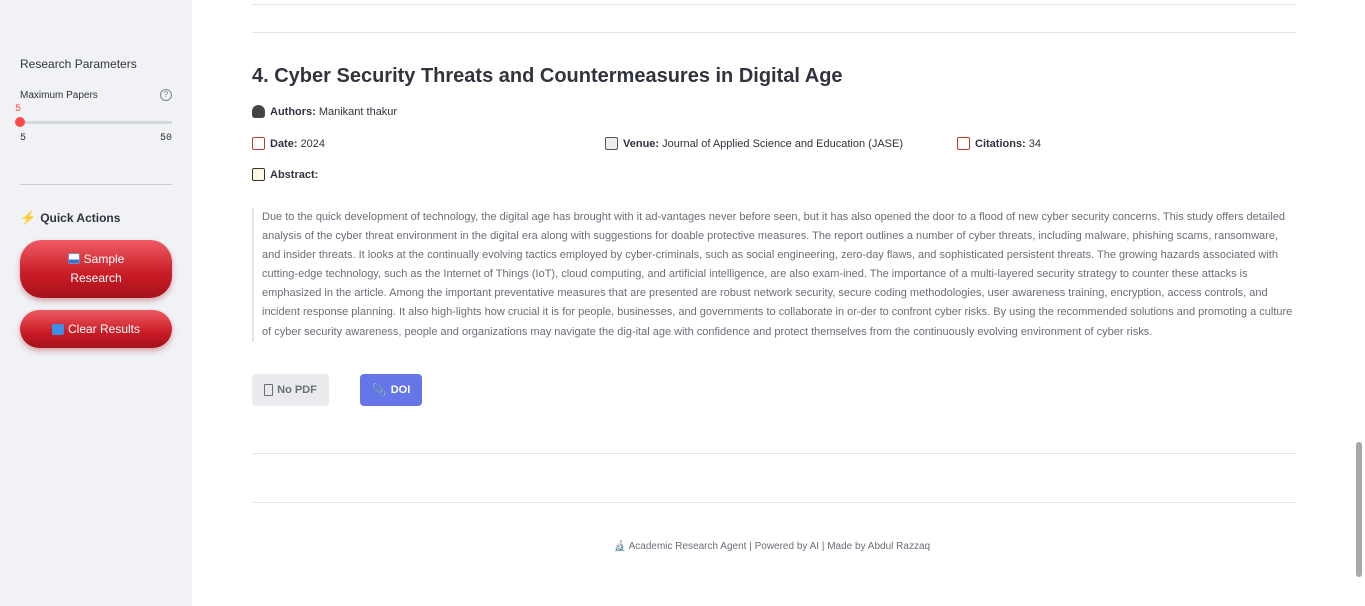 The image size is (1365, 606). Describe the element at coordinates (269, 390) in the screenshot. I see `document-icon` at that location.